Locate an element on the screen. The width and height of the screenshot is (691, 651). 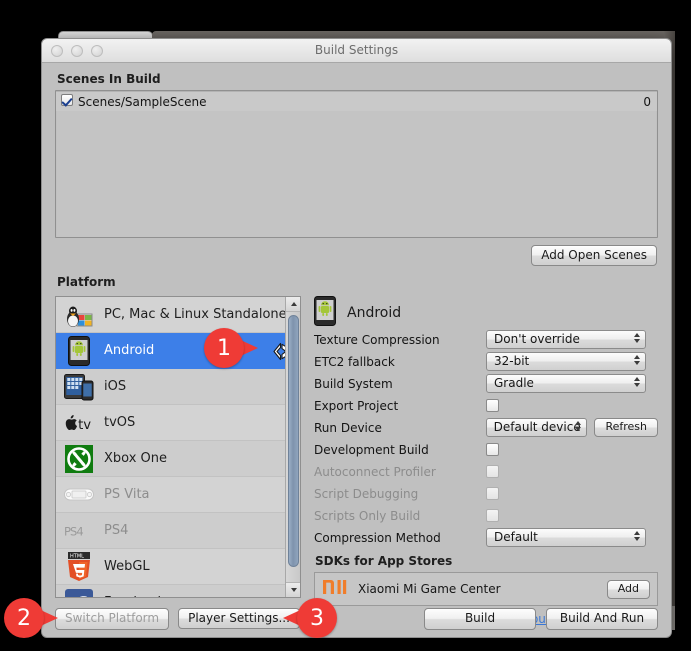
setting-build-system: Build System Gradle is located at coordinates (486, 383).